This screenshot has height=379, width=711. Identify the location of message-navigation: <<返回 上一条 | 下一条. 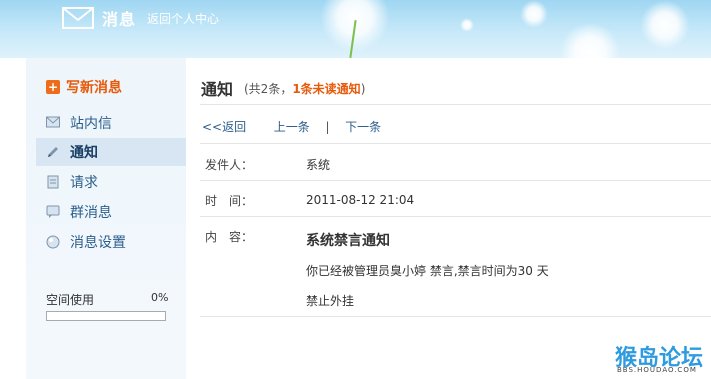
(291, 126).